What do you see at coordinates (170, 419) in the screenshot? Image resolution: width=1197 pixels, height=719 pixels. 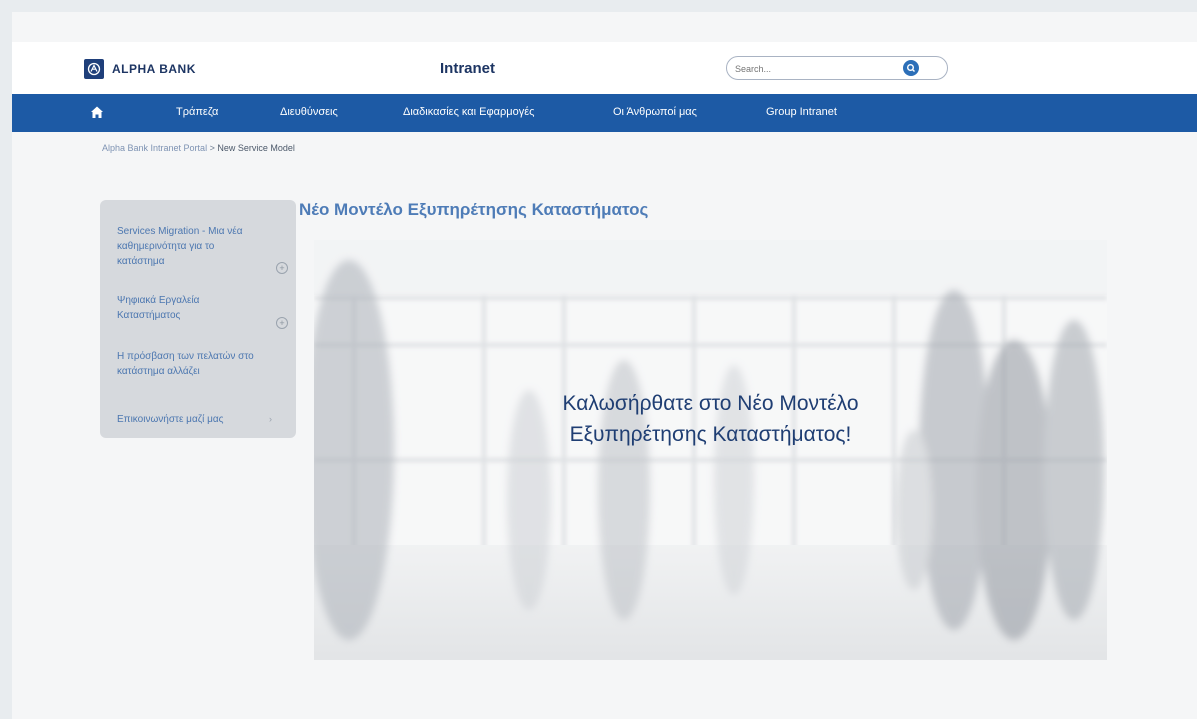 I see `sidebar-item-label: Επικοινωνήστε μαζί μας` at bounding box center [170, 419].